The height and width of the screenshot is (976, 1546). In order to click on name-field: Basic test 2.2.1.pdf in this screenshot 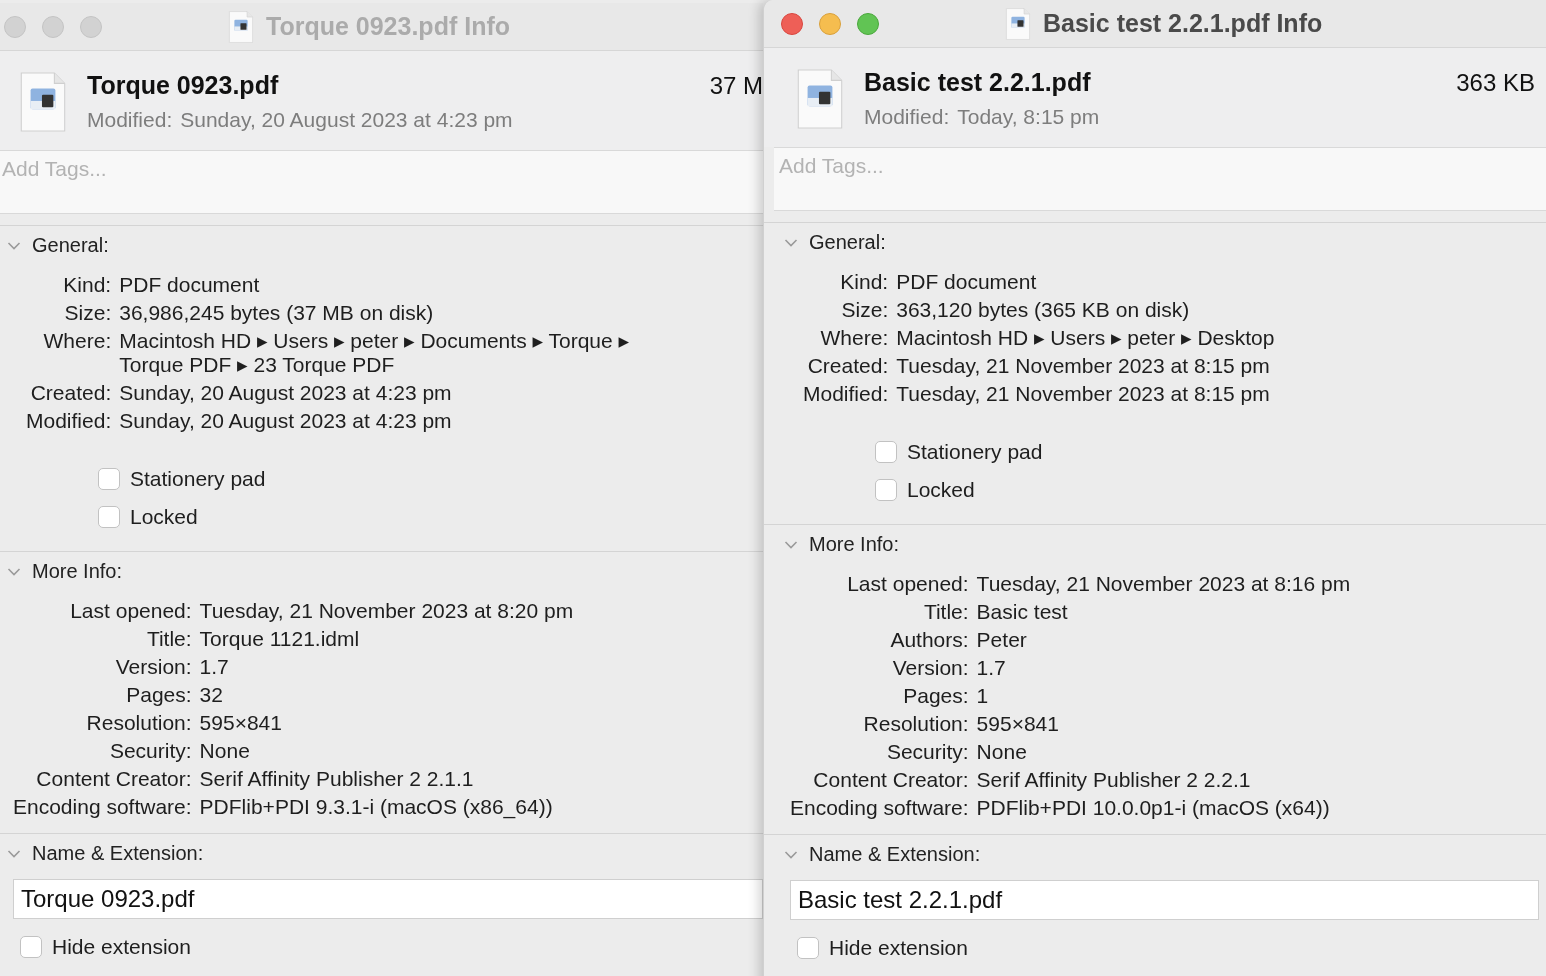, I will do `click(1164, 900)`.